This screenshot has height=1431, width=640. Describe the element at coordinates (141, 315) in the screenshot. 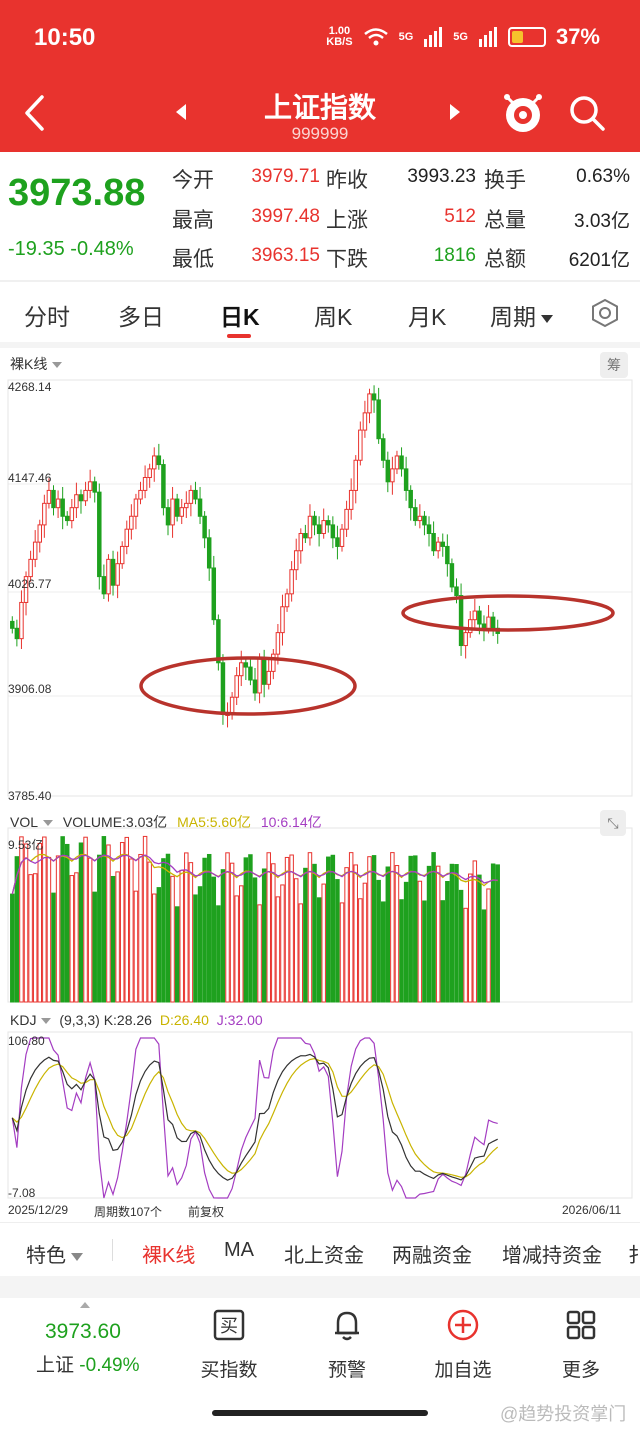

I see `tab-multi-day: 多日` at that location.